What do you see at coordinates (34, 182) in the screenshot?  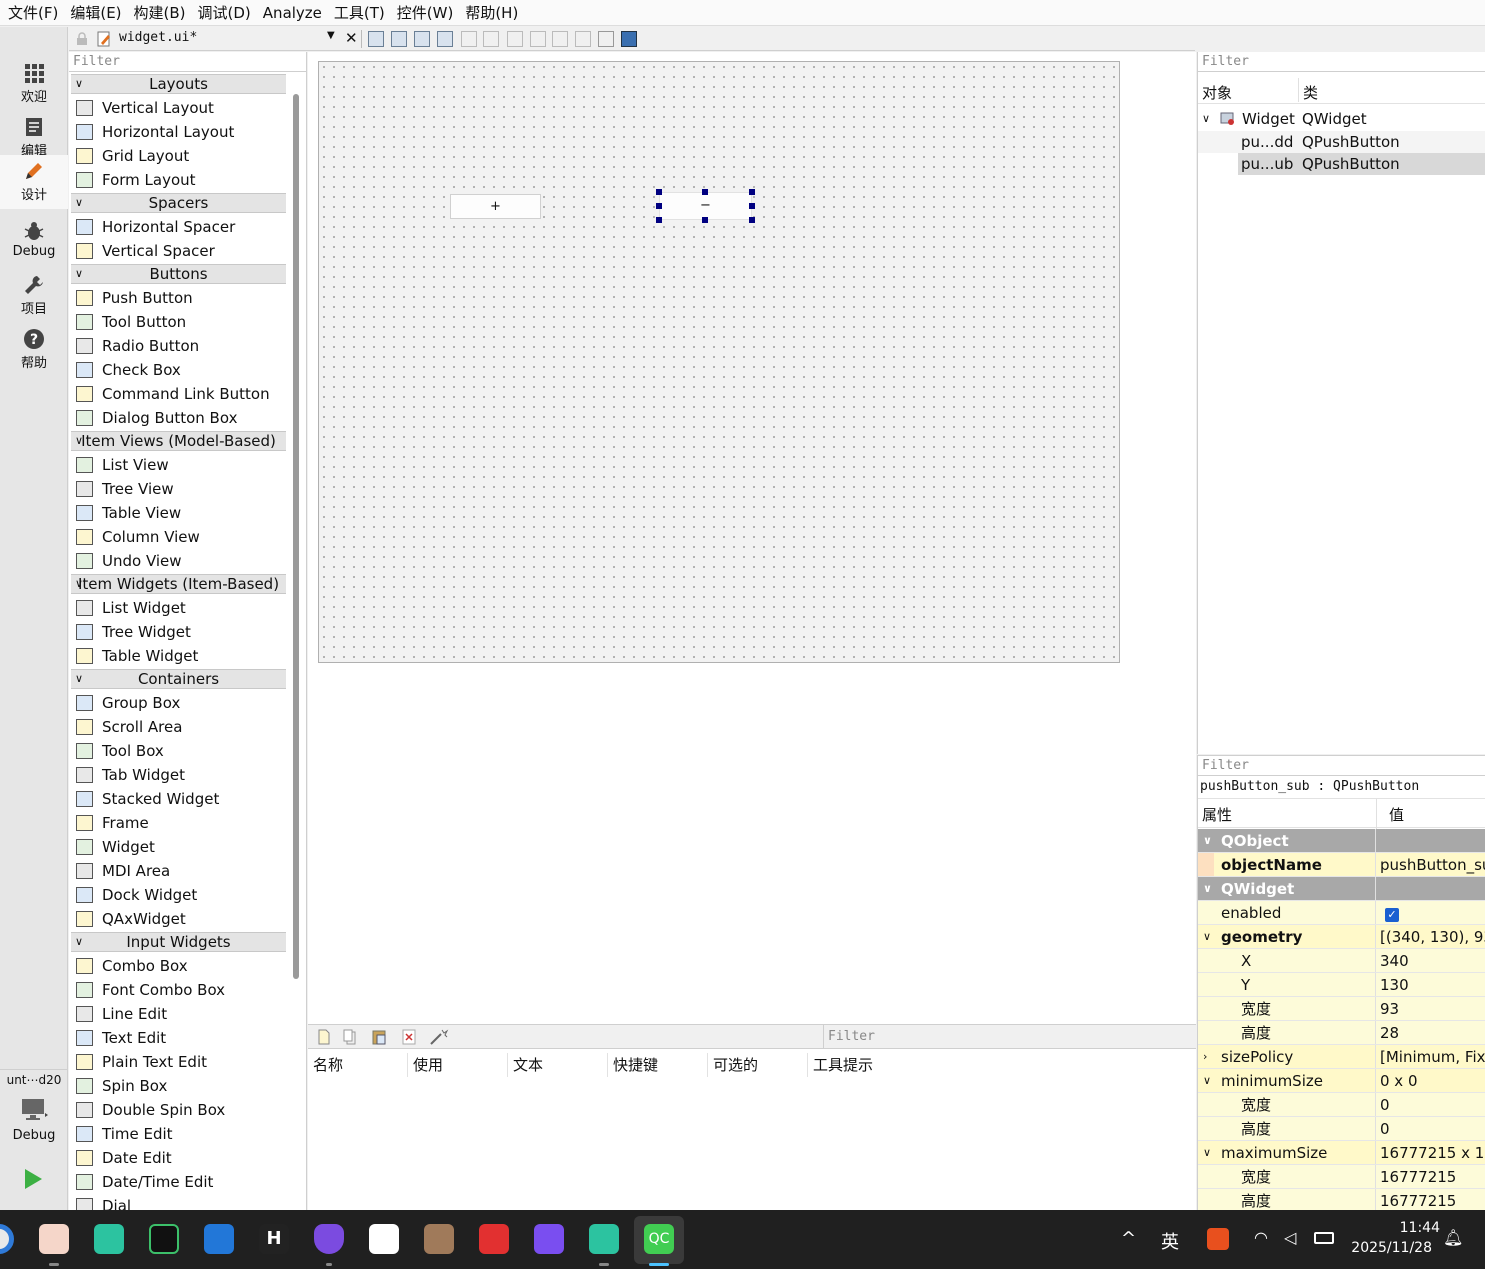 I see `mode-design: 设计` at bounding box center [34, 182].